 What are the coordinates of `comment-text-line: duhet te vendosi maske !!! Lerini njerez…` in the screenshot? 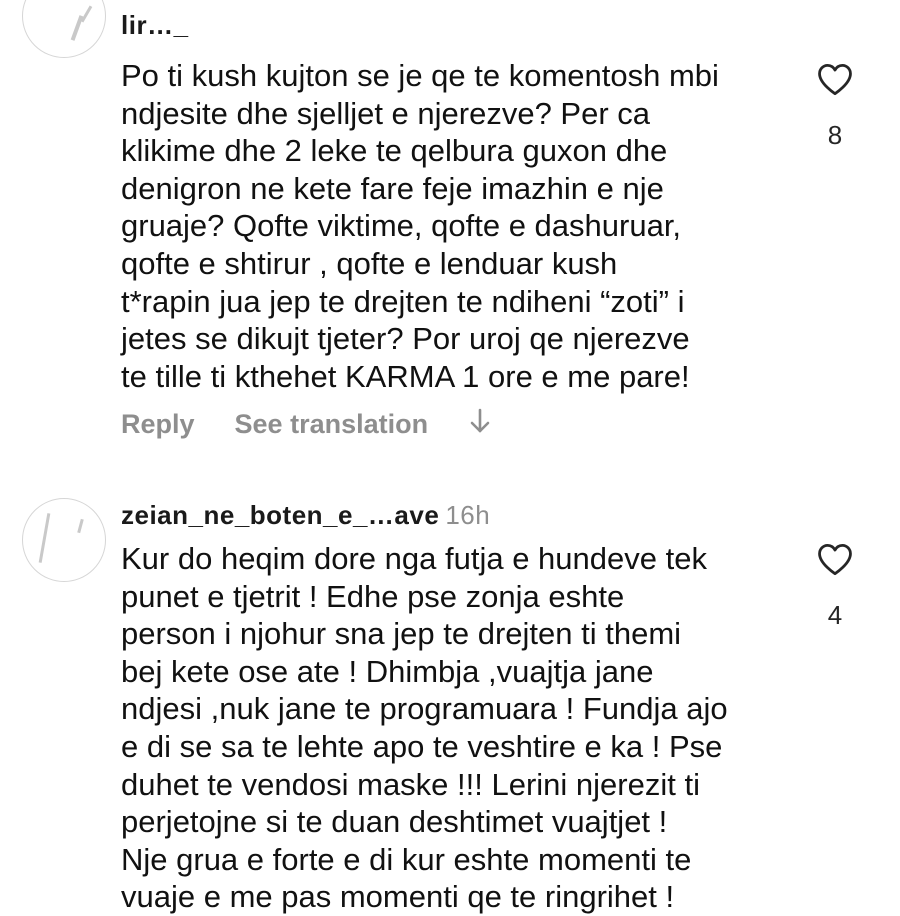 It's located at (410, 784).